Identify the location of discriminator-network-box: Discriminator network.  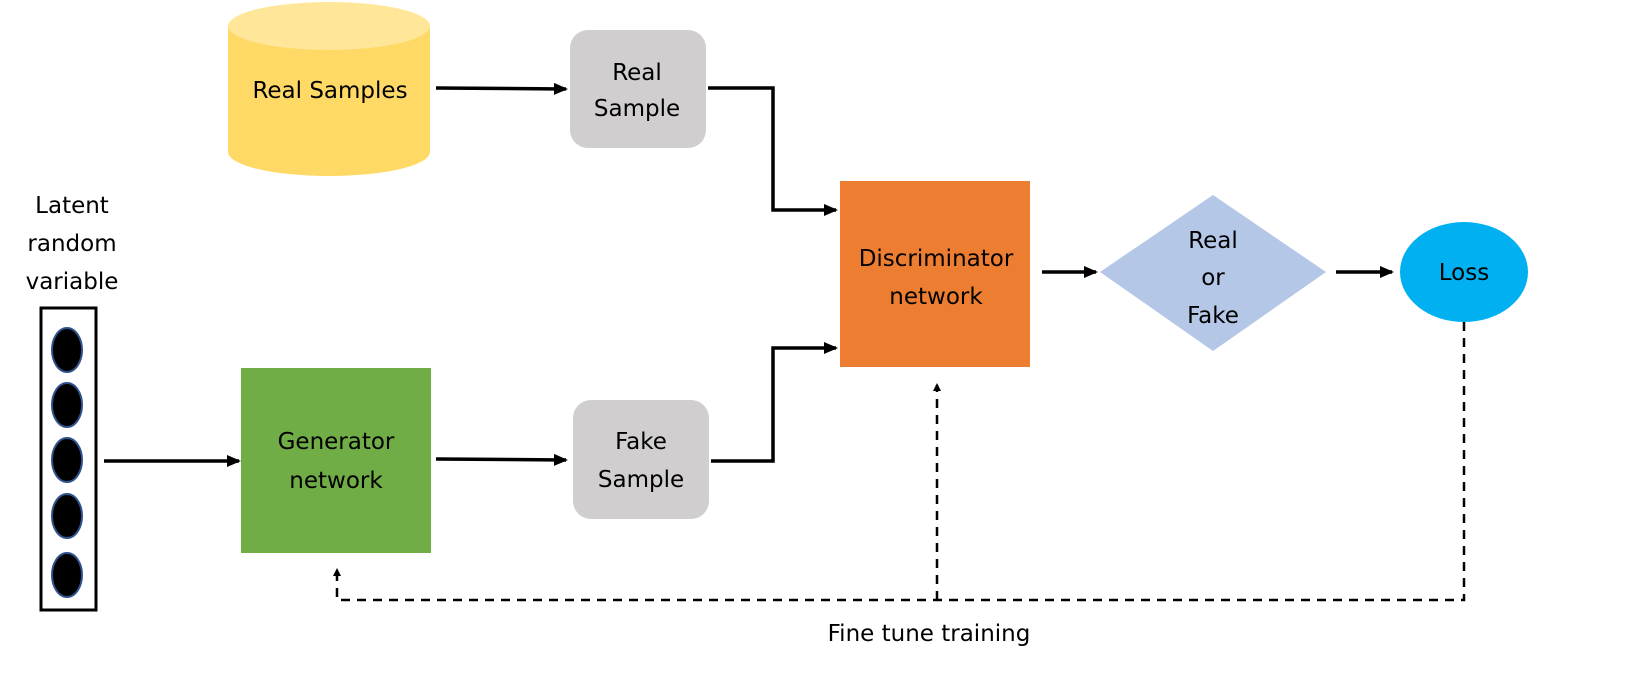
(935, 274).